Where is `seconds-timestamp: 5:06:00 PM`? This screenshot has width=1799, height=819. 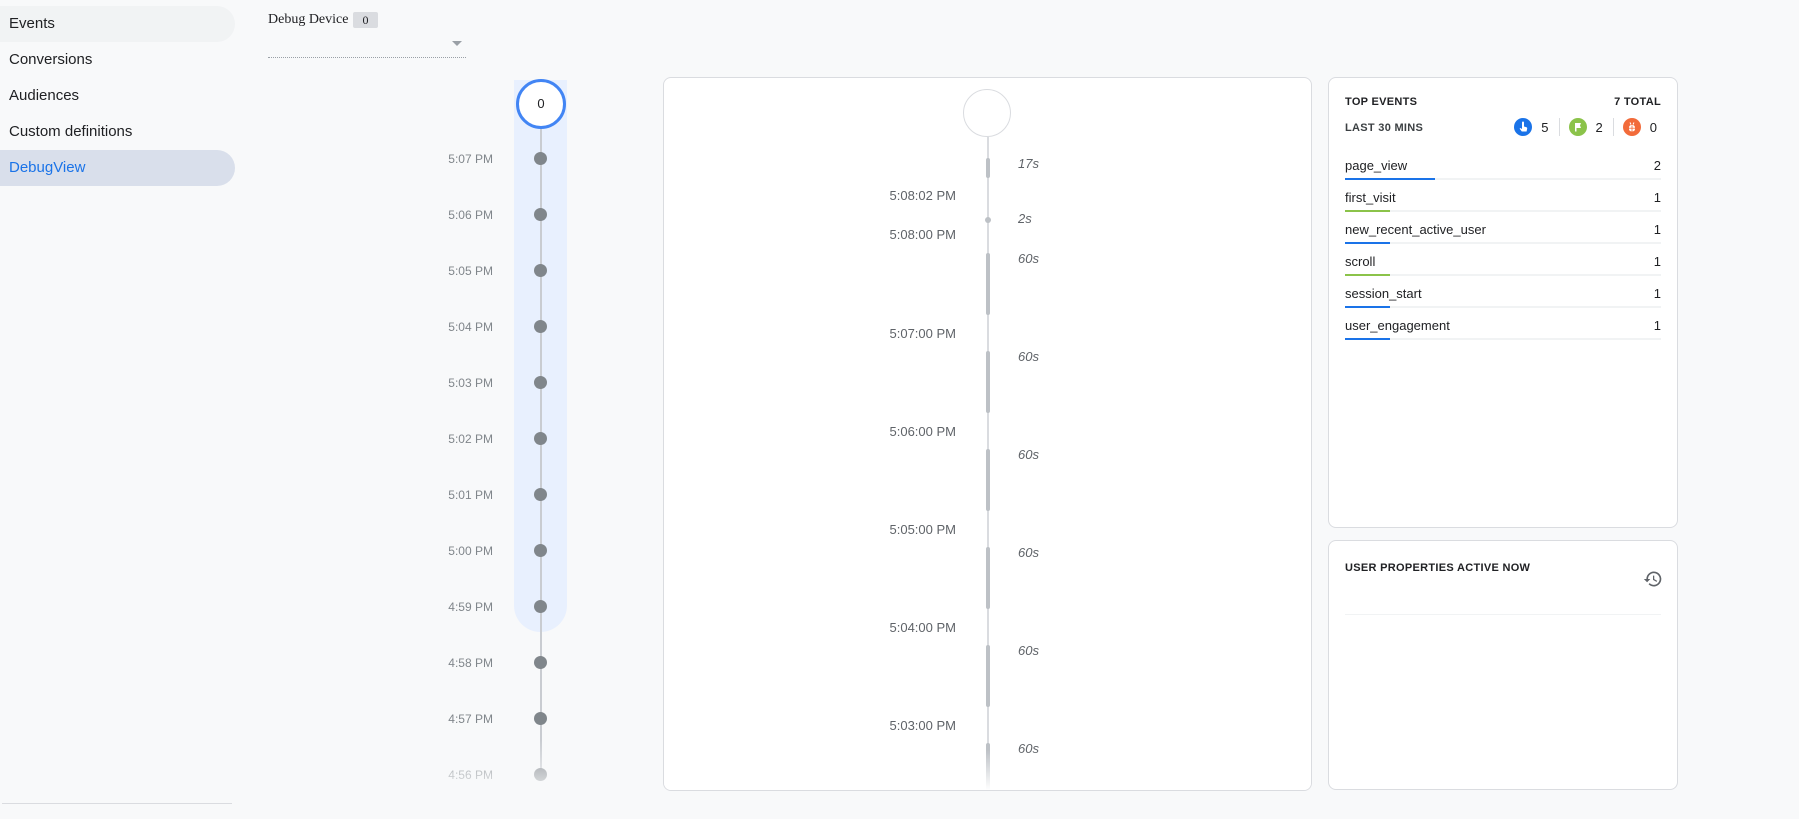 seconds-timestamp: 5:06:00 PM is located at coordinates (923, 431).